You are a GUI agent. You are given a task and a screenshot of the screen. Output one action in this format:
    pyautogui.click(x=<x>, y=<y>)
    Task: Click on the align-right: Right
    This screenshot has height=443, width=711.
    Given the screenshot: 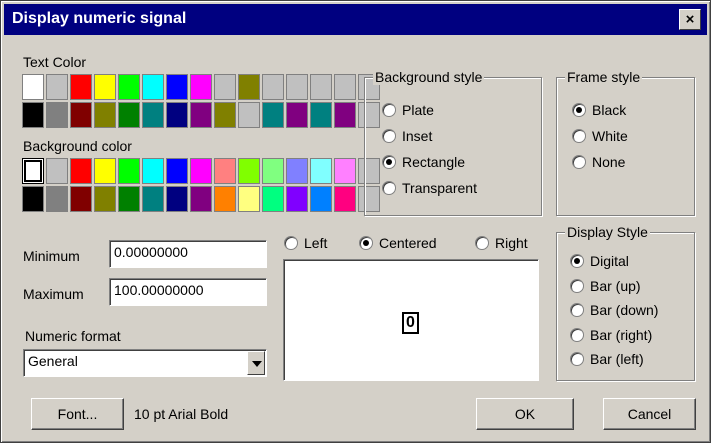 What is the action you would take?
    pyautogui.click(x=501, y=243)
    